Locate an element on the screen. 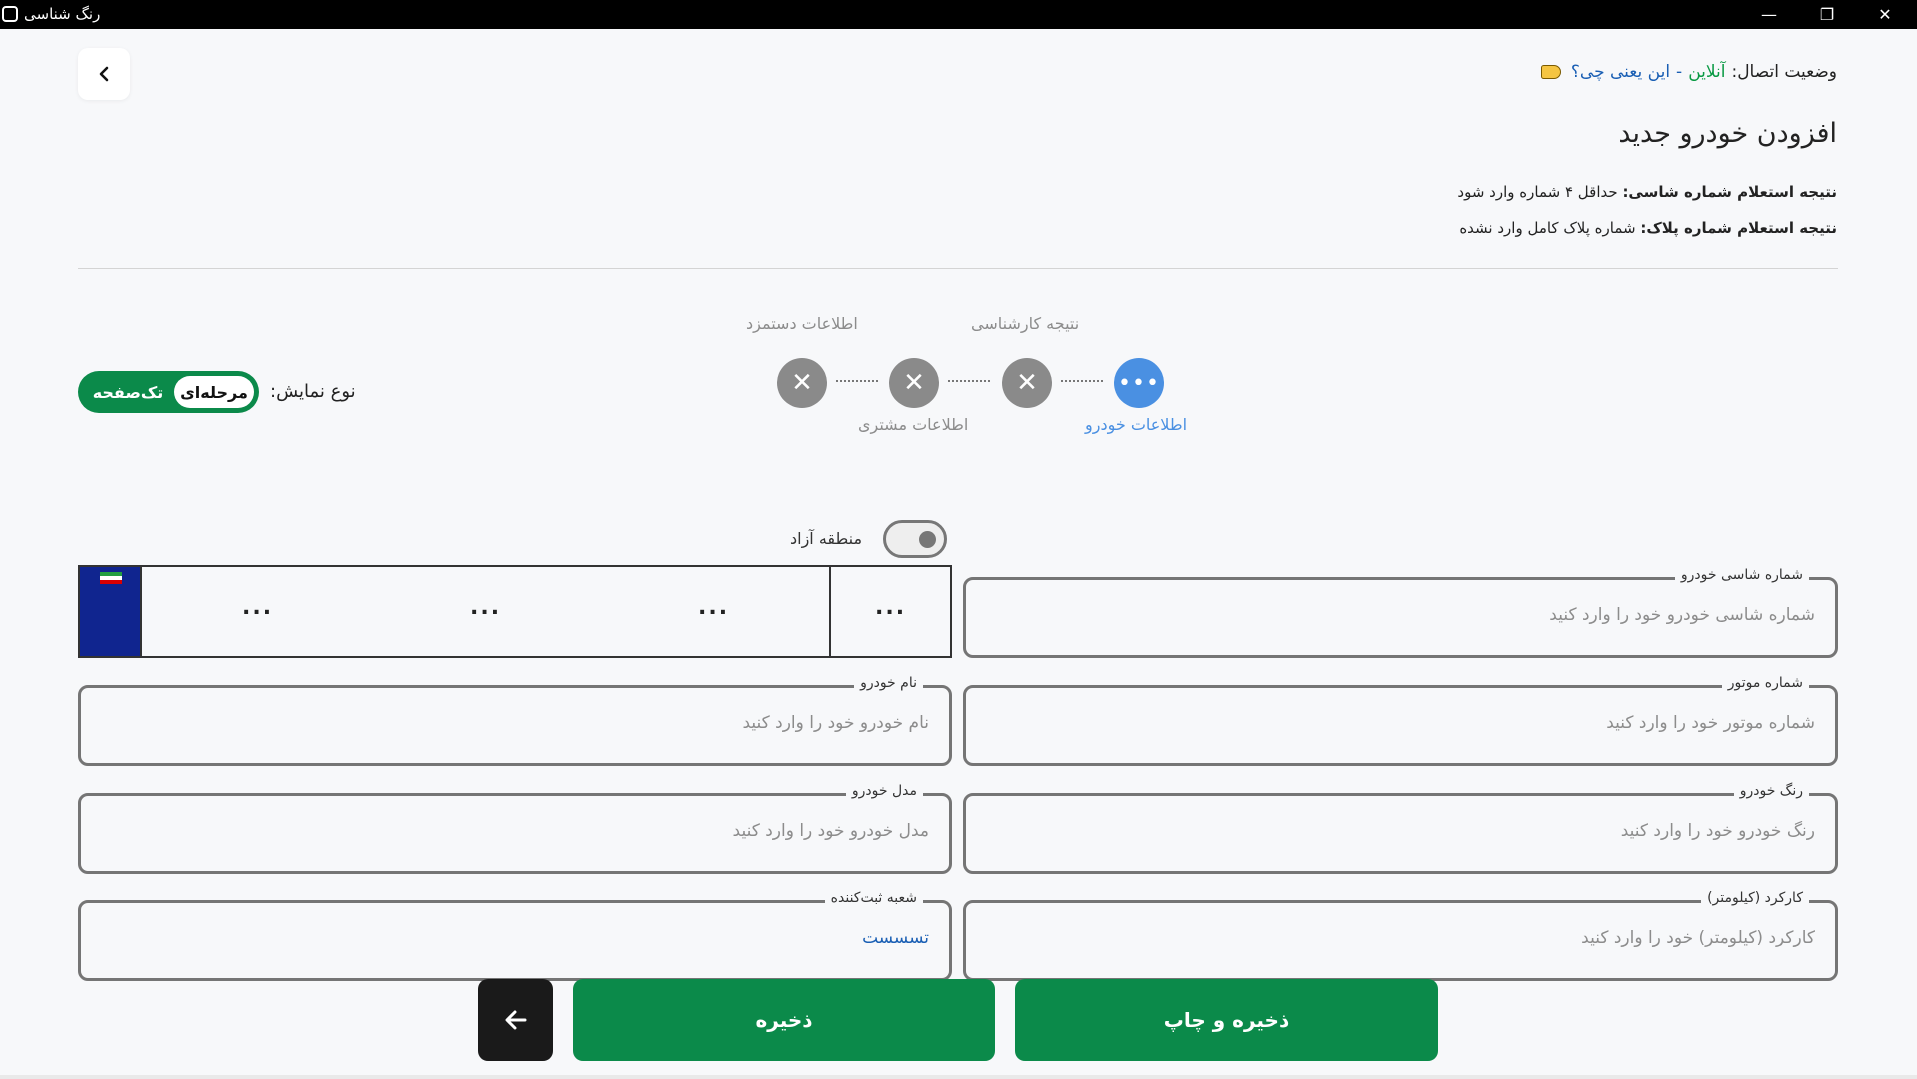 Image resolution: width=1917 pixels, height=1079 pixels. mileage-field: کارکرد (کیلومتر) is located at coordinates (1400, 935).